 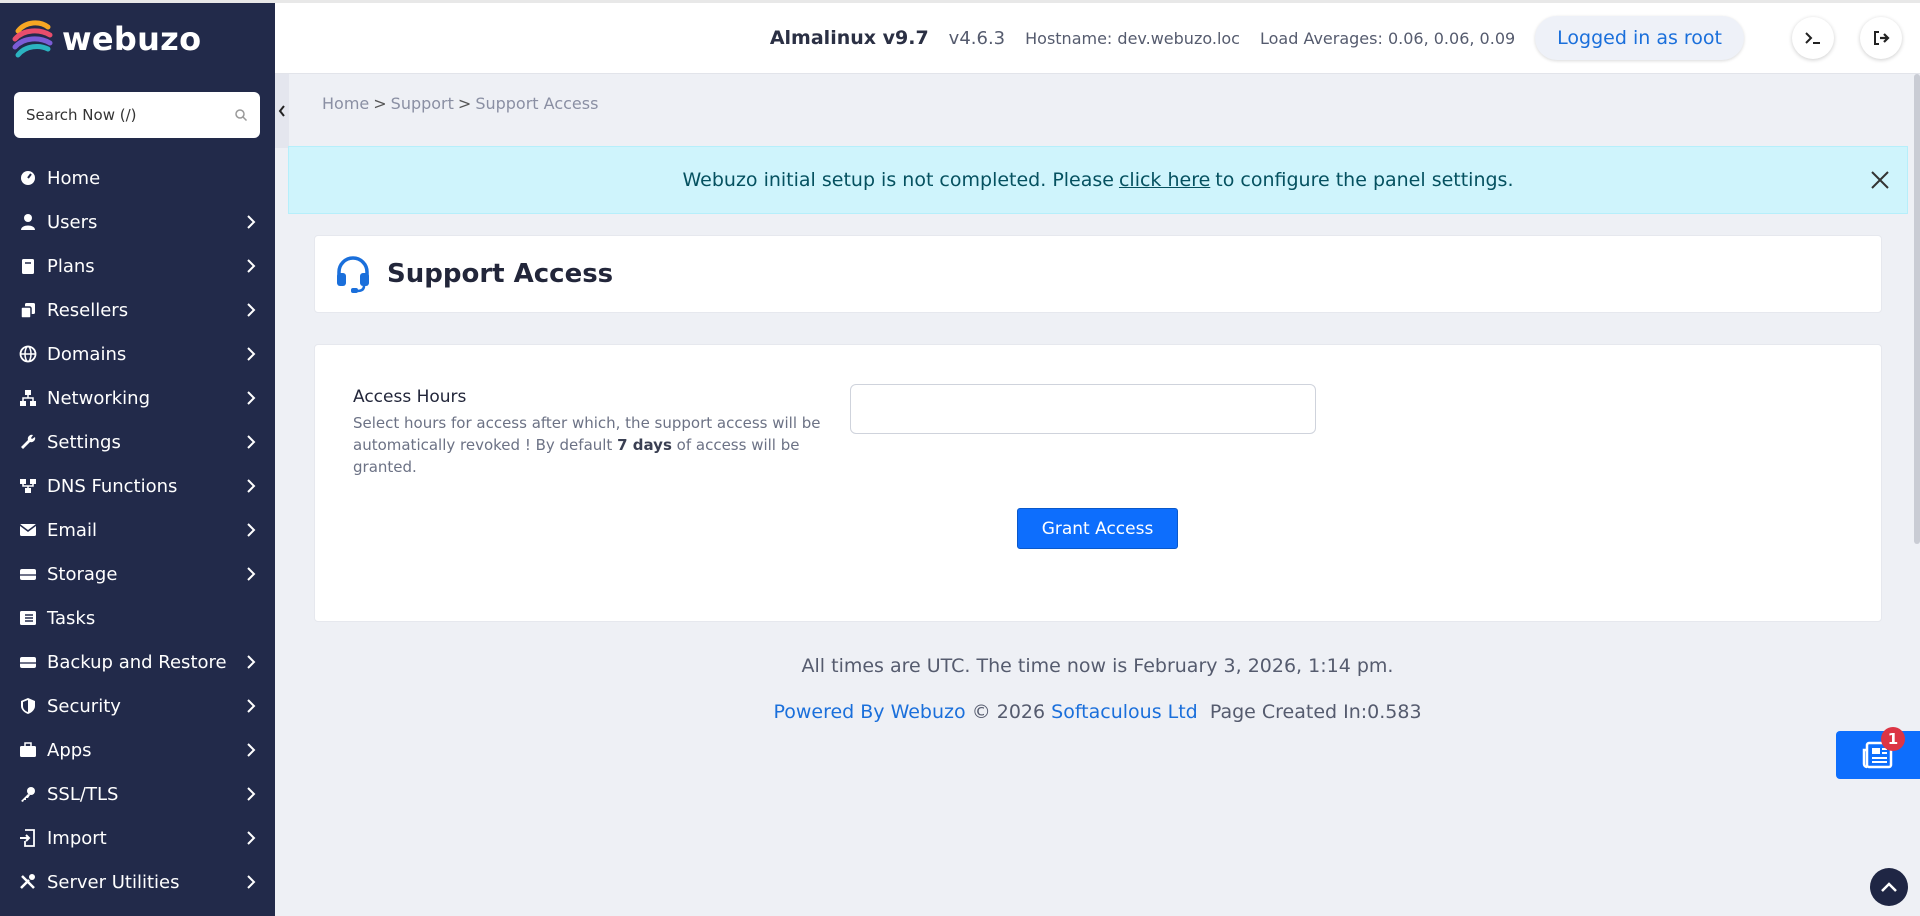 I want to click on sidebar-item-plans: Plans, so click(x=137, y=266).